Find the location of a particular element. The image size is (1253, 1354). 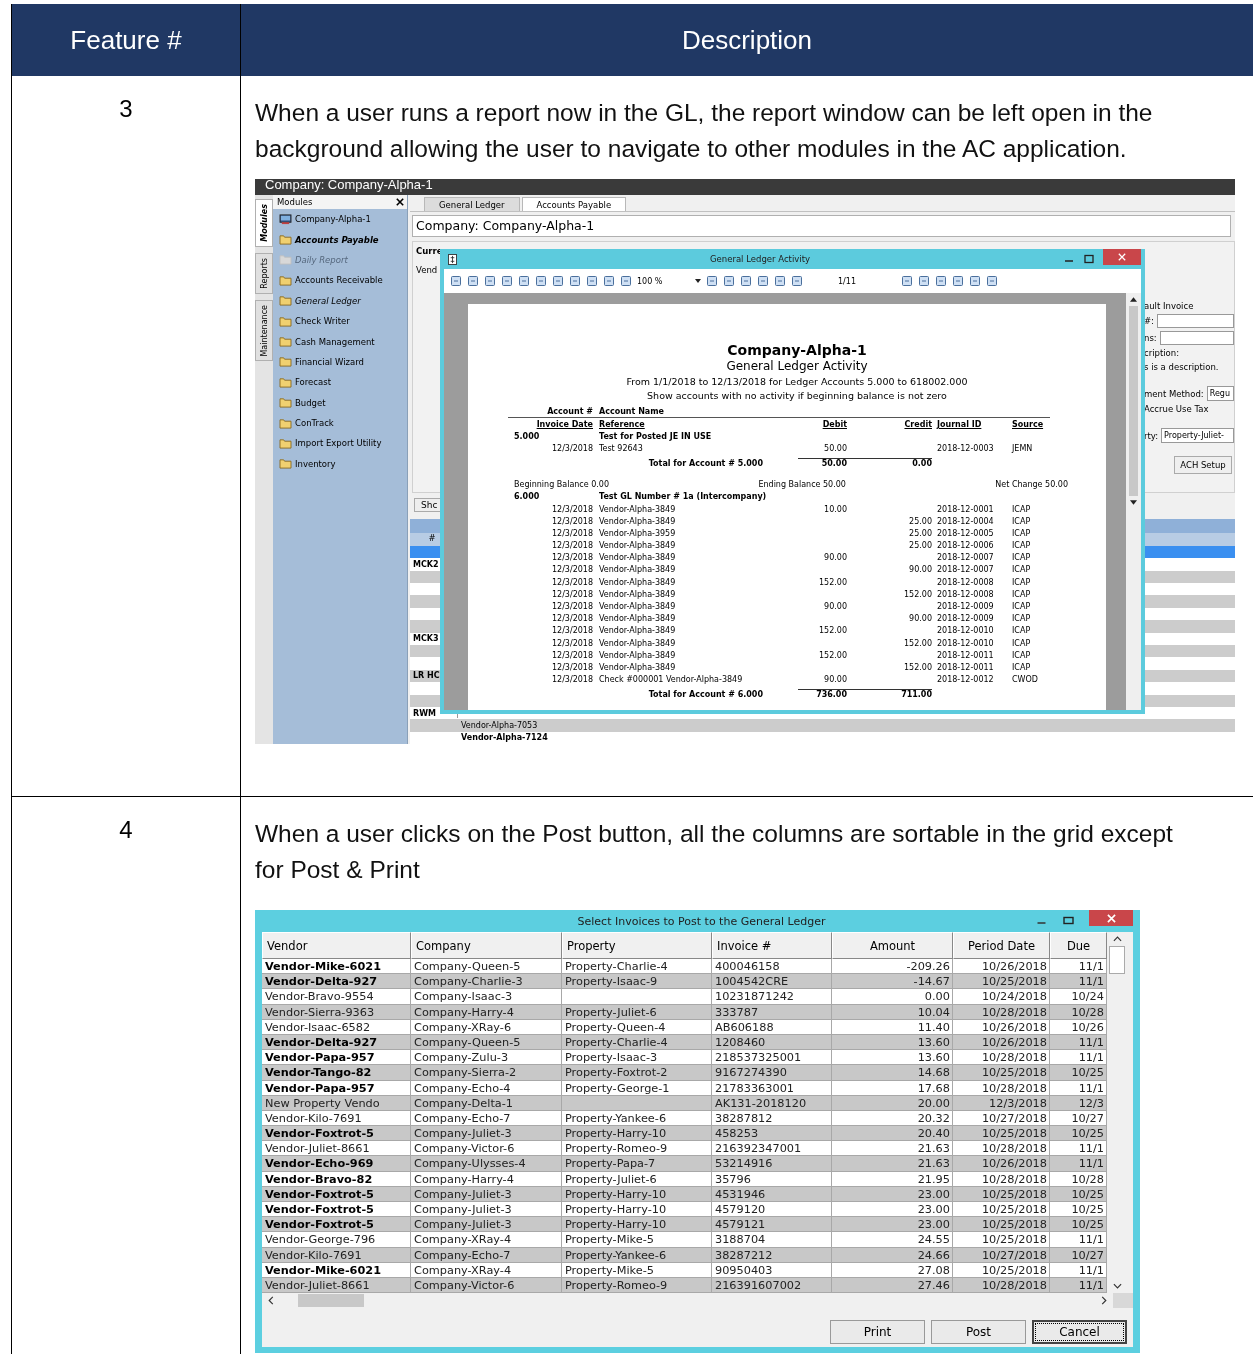

dialog-button: Cancel is located at coordinates (1079, 1332).